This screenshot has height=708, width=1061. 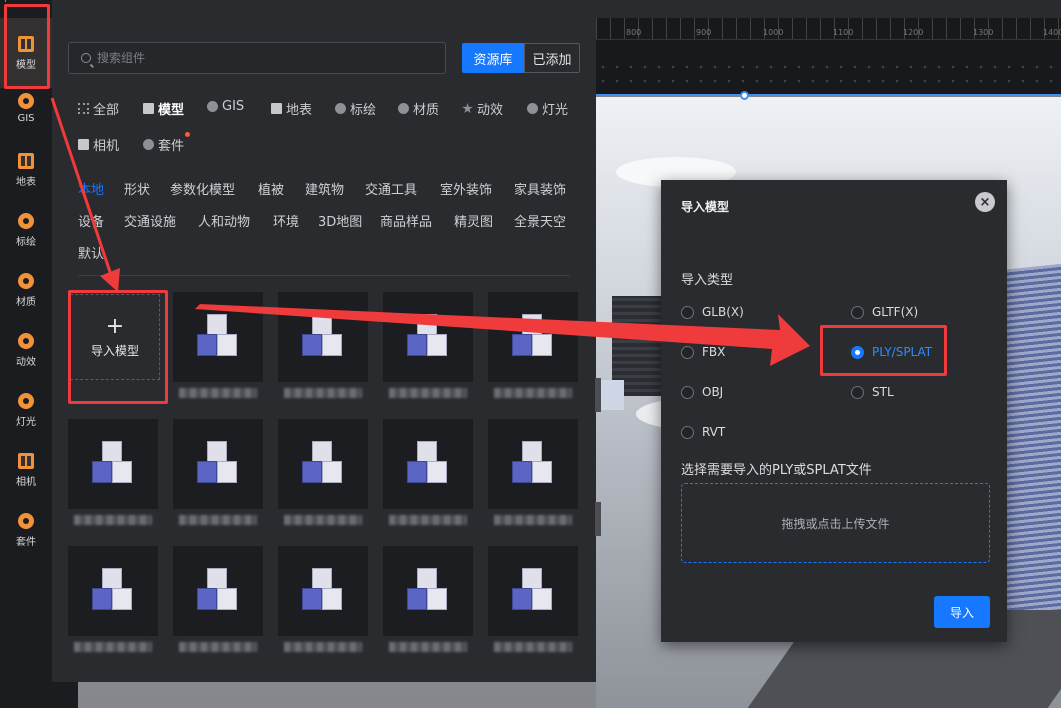 What do you see at coordinates (712, 312) in the screenshot?
I see `radio-glb: GLB(X)` at bounding box center [712, 312].